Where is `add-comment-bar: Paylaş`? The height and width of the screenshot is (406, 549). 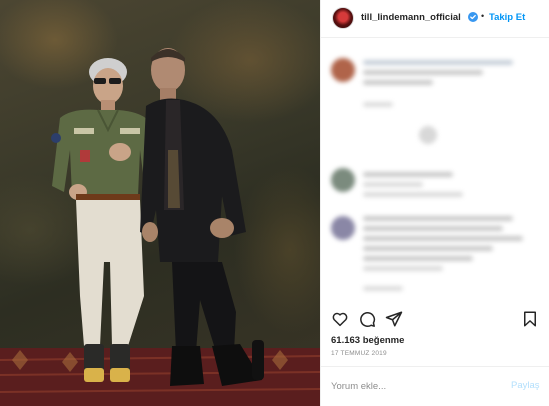 add-comment-bar: Paylaş is located at coordinates (435, 386).